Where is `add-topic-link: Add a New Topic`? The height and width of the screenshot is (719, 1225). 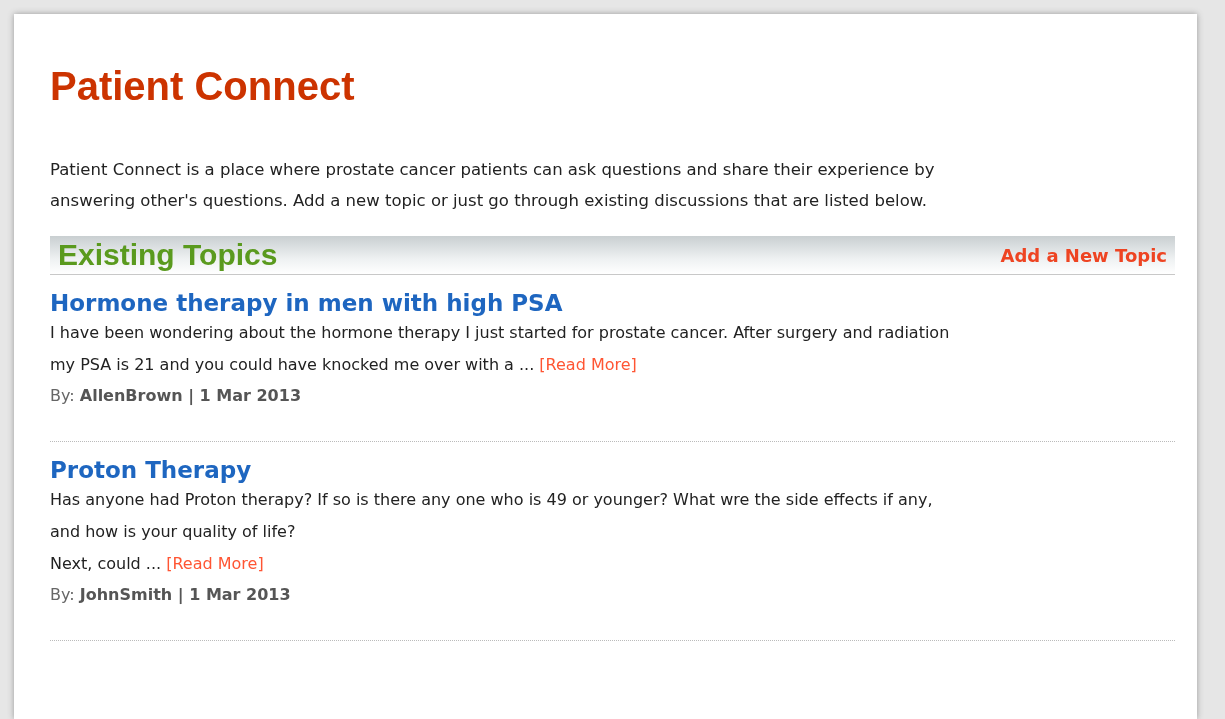 add-topic-link: Add a New Topic is located at coordinates (1083, 255).